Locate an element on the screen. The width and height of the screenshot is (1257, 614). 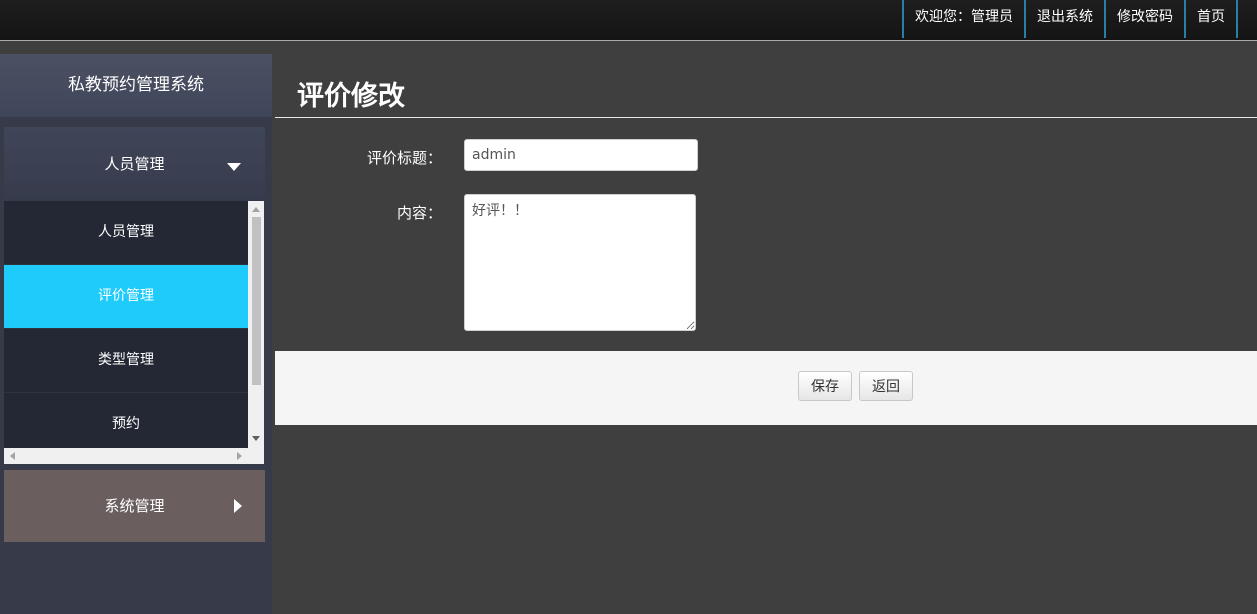
scroll-up-arrow-icon is located at coordinates (256, 209).